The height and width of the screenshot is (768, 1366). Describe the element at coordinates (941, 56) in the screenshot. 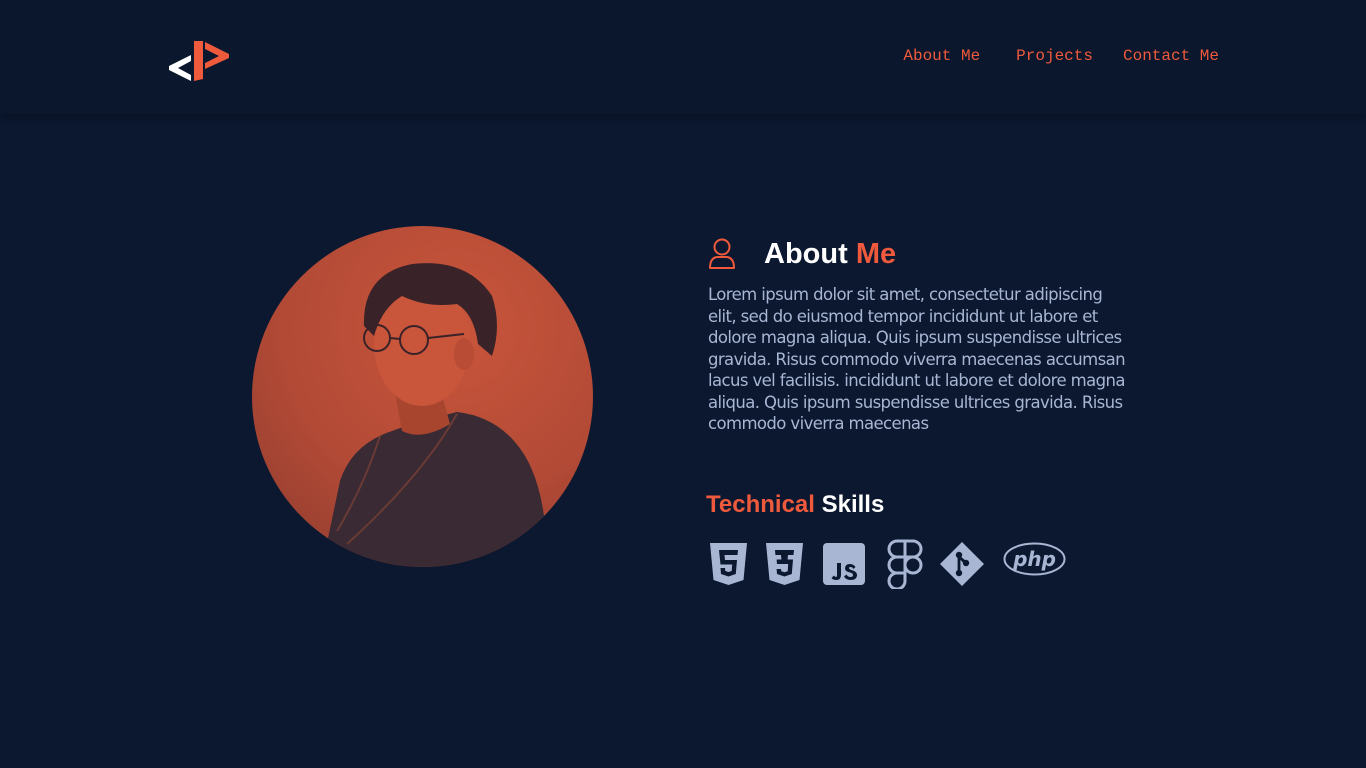

I see `nav-about-me: About Me` at that location.